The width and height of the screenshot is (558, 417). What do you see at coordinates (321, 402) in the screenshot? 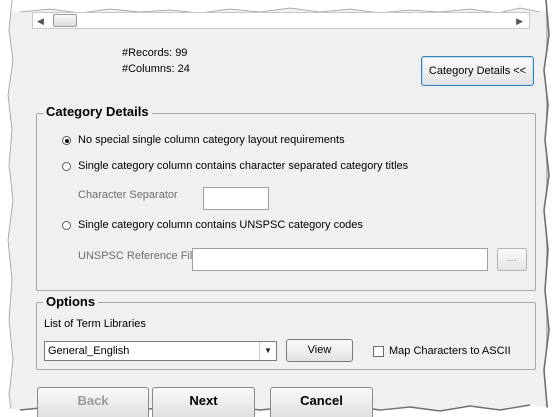
I see `cancel-button: Cancel` at bounding box center [321, 402].